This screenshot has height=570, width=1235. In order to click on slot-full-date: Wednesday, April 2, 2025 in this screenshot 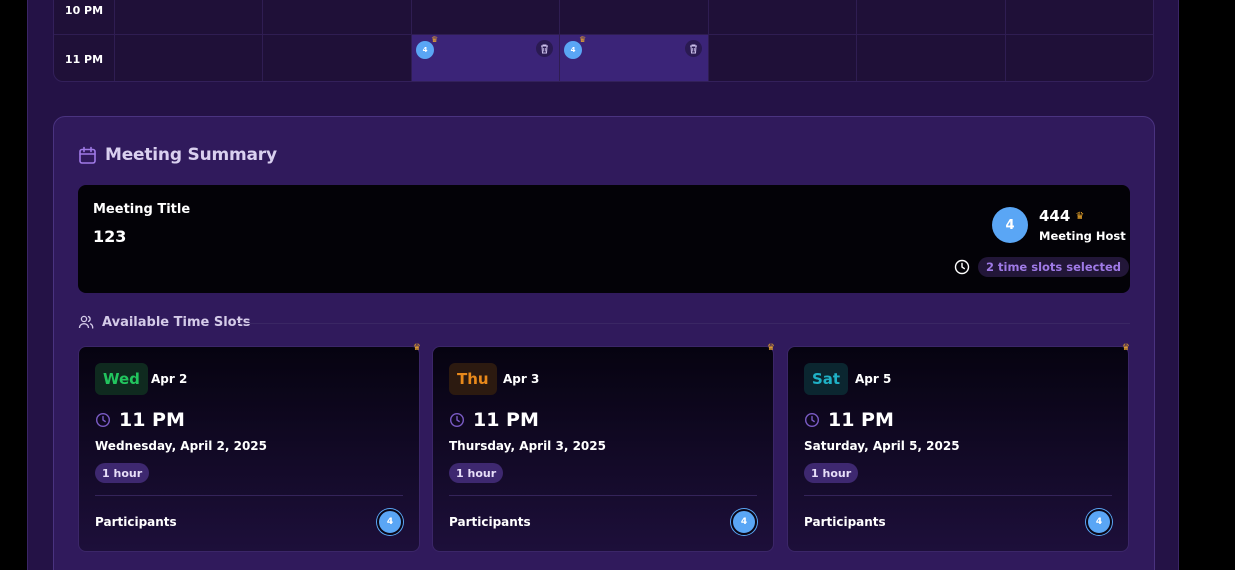, I will do `click(181, 446)`.